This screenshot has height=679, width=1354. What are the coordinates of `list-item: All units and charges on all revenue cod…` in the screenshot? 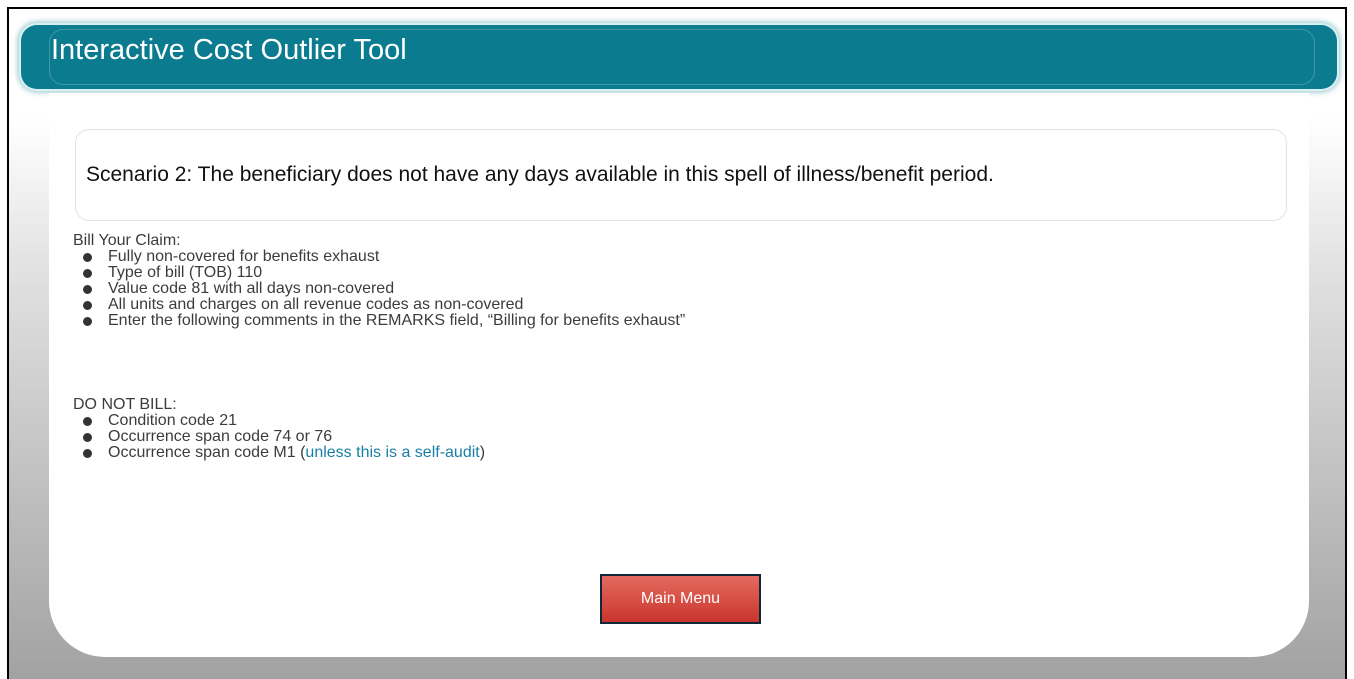 It's located at (379, 305).